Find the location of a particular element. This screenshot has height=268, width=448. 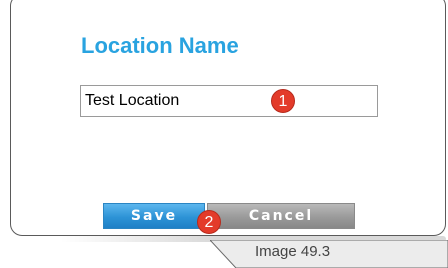

save-button: Save is located at coordinates (154, 216).